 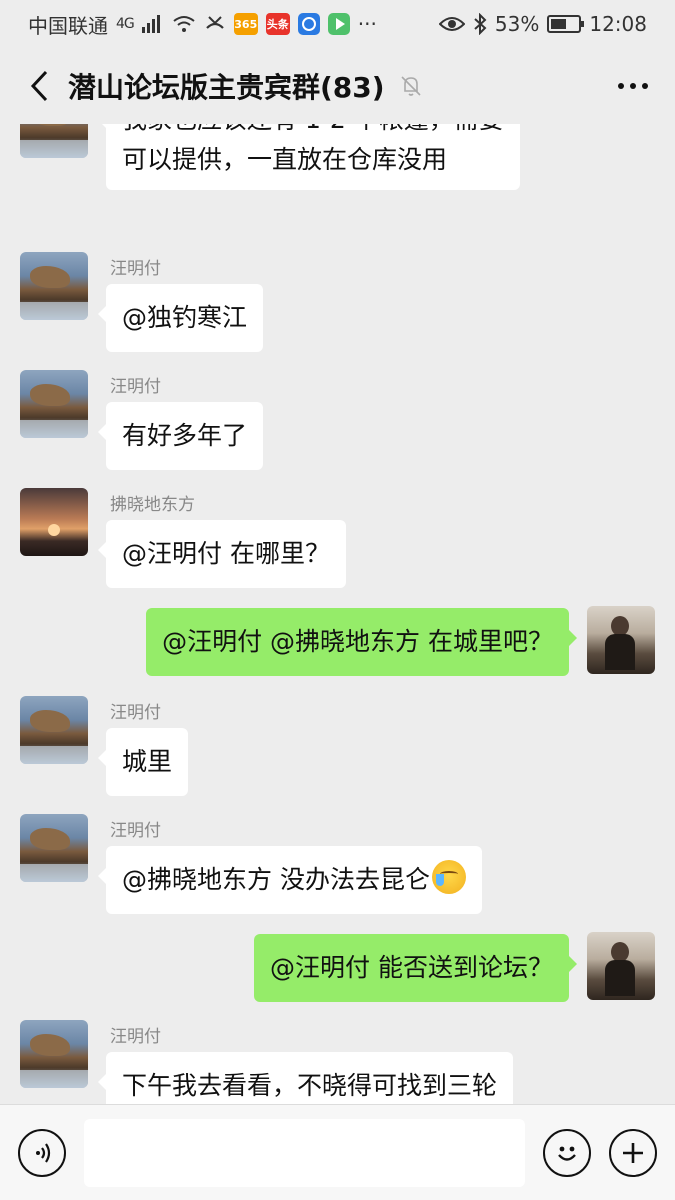 I want to click on message-bubble: 城里, so click(x=143, y=762).